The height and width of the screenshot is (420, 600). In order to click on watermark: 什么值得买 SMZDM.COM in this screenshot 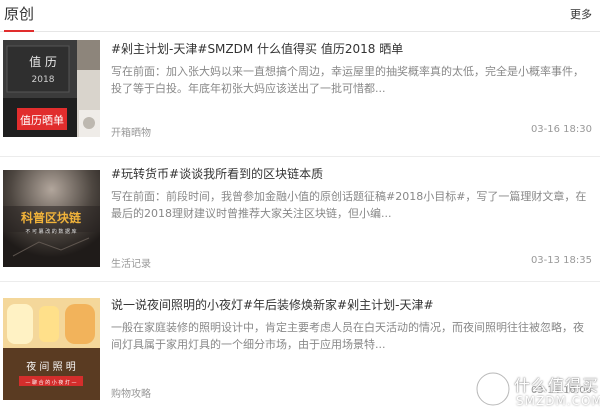, I will do `click(537, 392)`.